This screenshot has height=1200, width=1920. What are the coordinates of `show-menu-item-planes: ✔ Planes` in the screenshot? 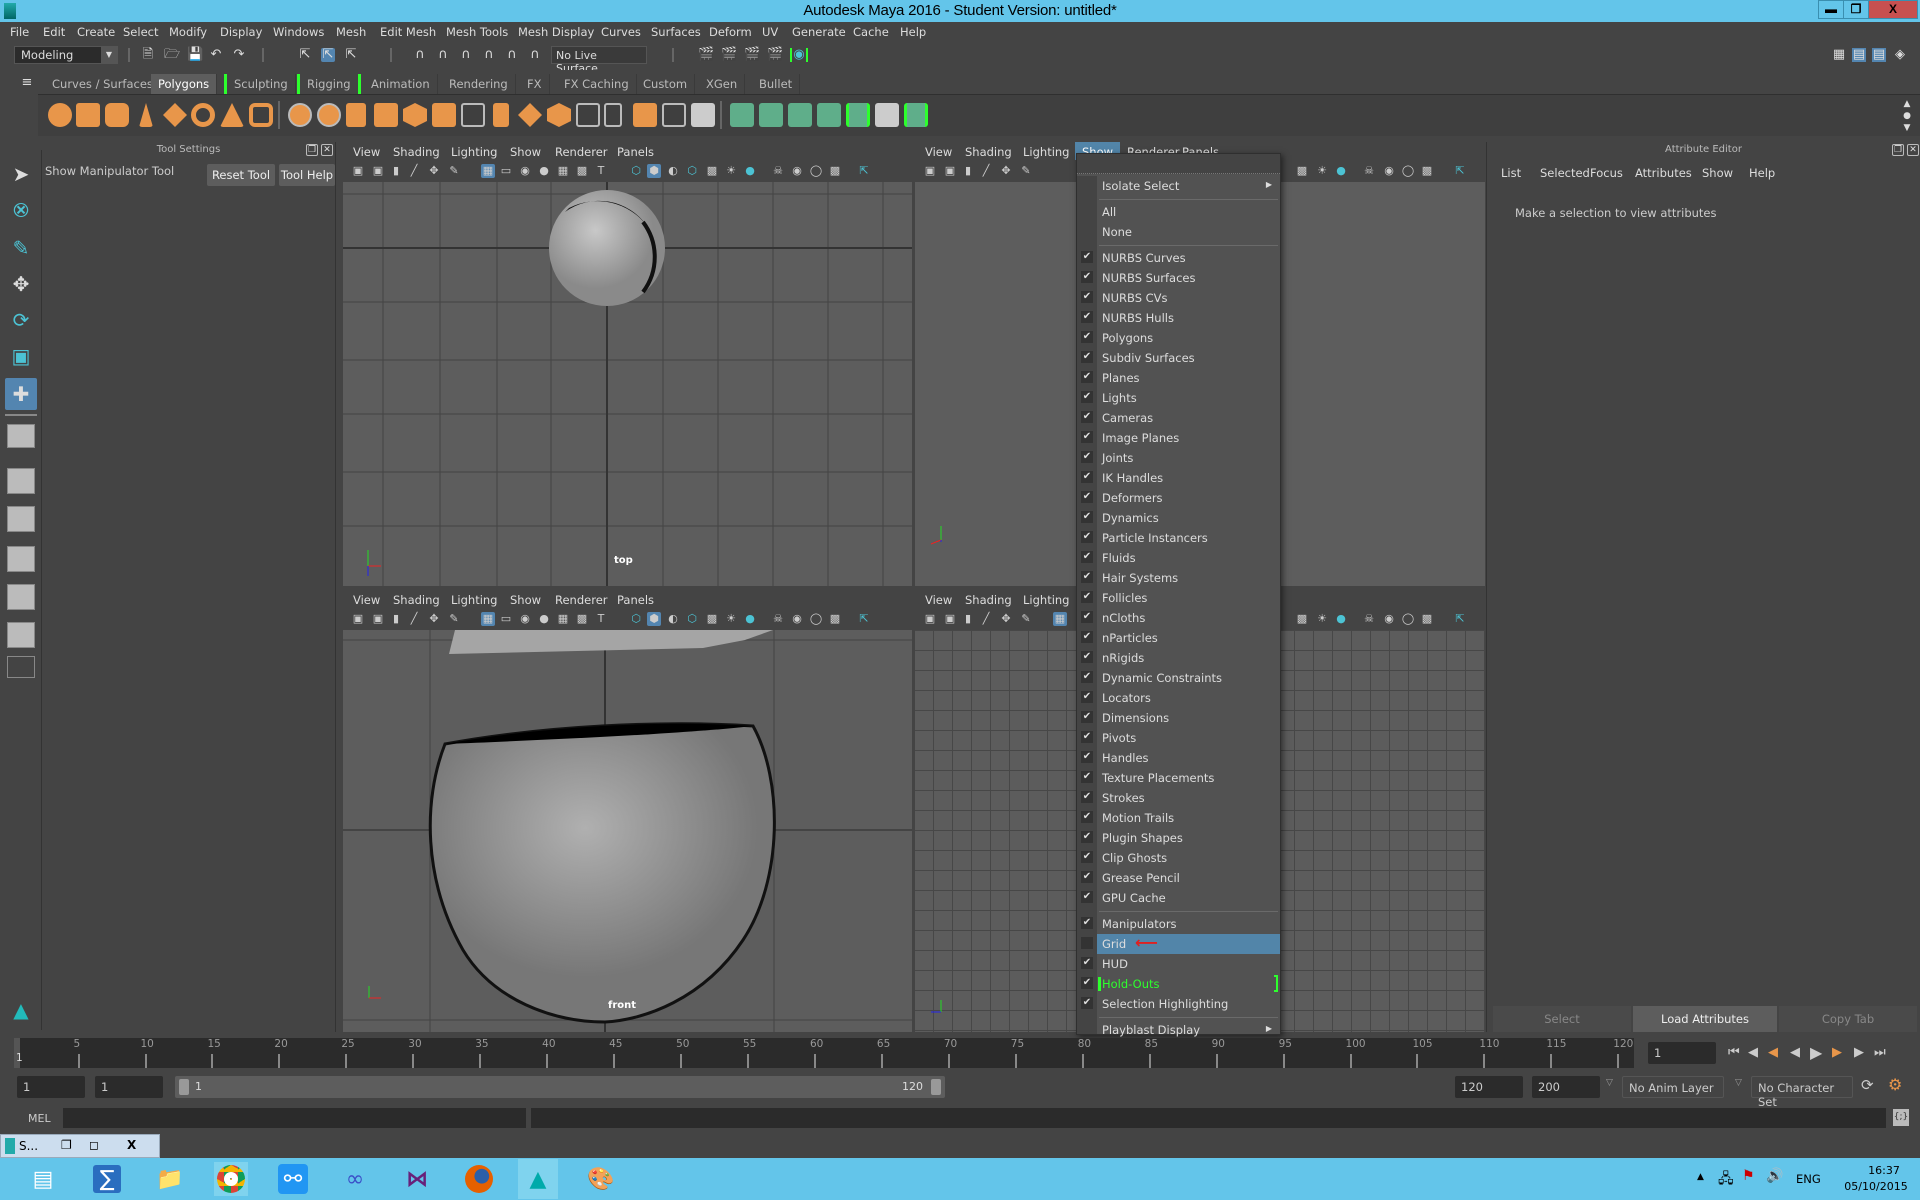 It's located at (1178, 378).